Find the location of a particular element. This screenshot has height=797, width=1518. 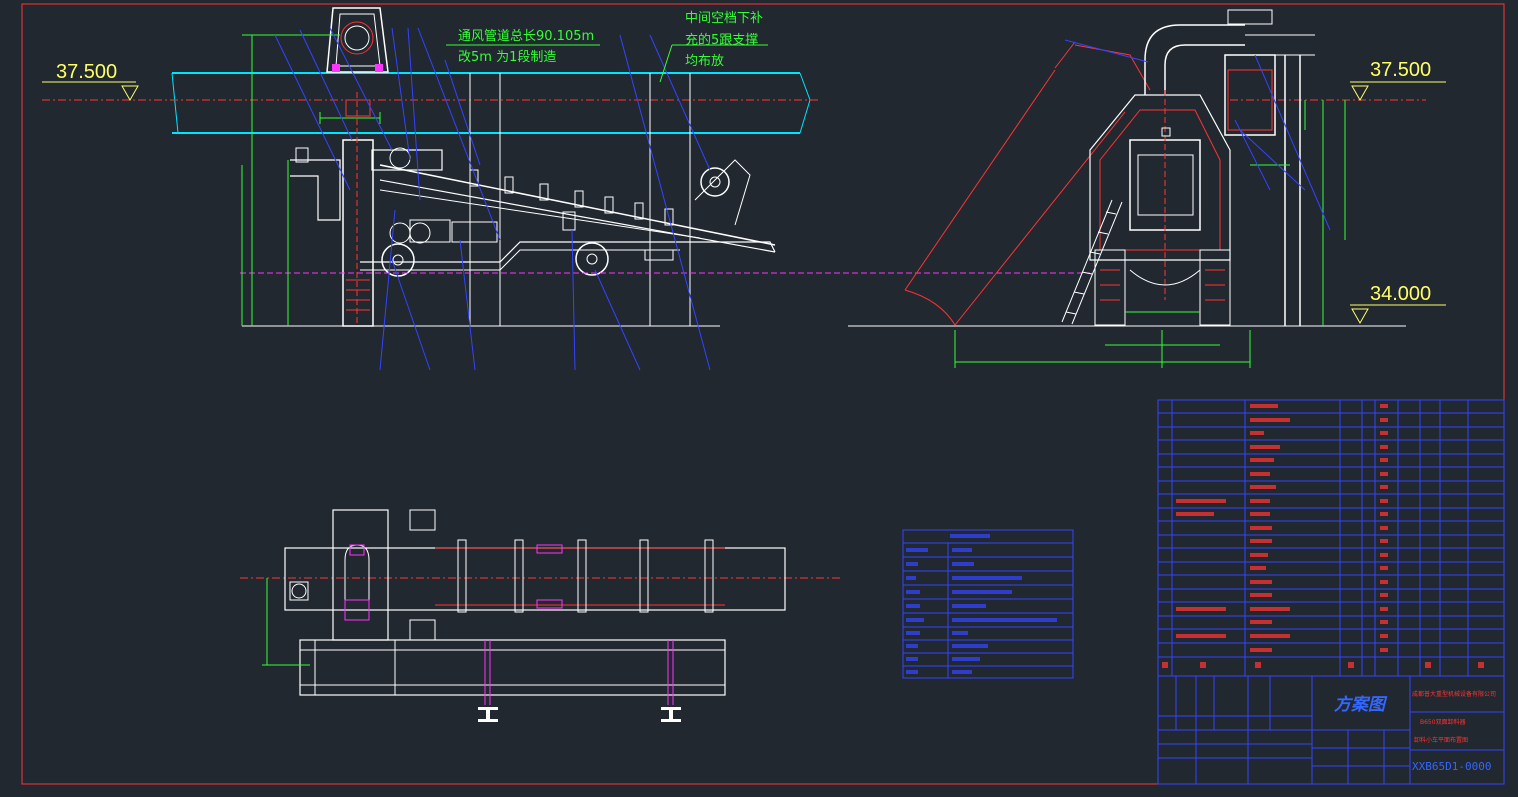

head-pulley is located at coordinates (715, 182).